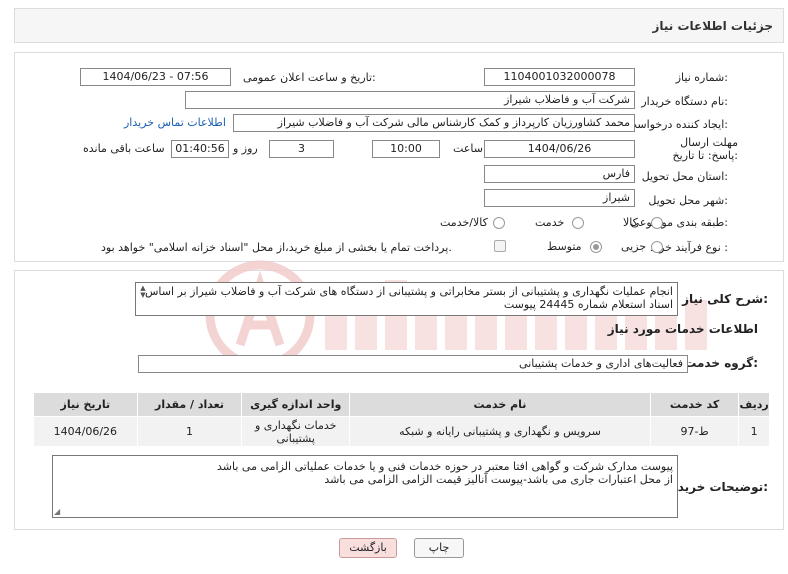 This screenshot has width=788, height=574. I want to click on province-label: استان محل تحویل:, so click(684, 176).